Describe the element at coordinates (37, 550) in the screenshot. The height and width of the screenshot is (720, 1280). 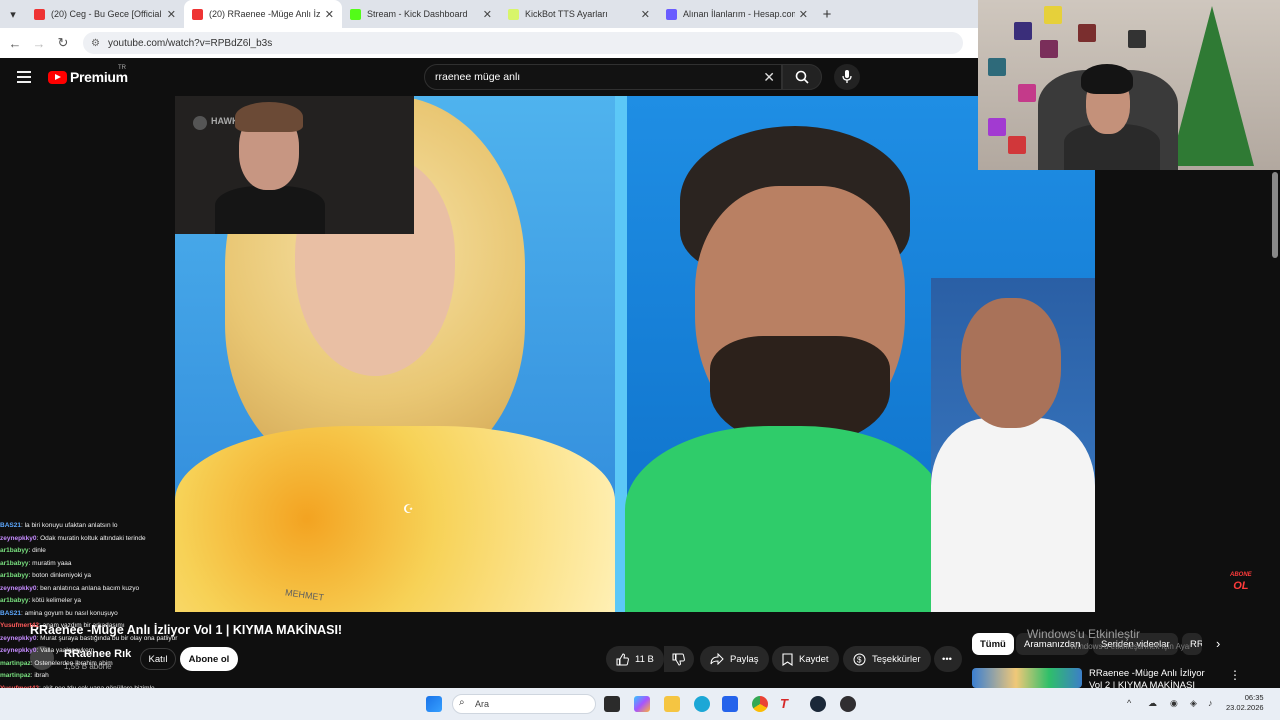
I see `chat-text: : dinle` at that location.